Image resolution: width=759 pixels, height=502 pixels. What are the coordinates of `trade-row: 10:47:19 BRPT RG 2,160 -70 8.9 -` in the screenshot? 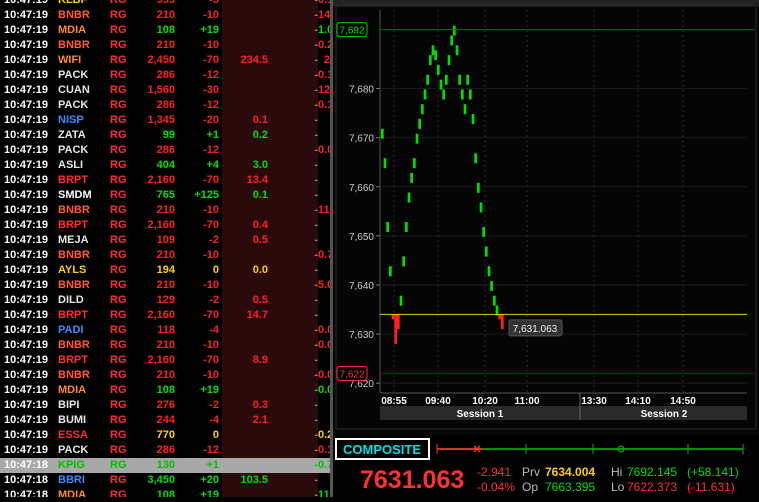 It's located at (166, 360).